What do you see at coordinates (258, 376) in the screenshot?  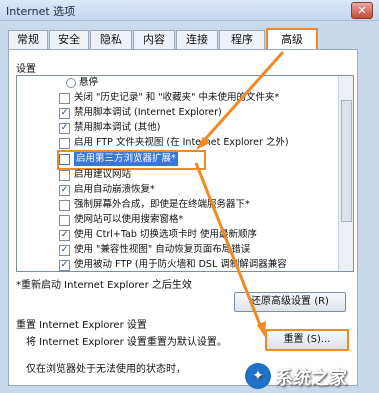 I see `logo-icon: ✦` at bounding box center [258, 376].